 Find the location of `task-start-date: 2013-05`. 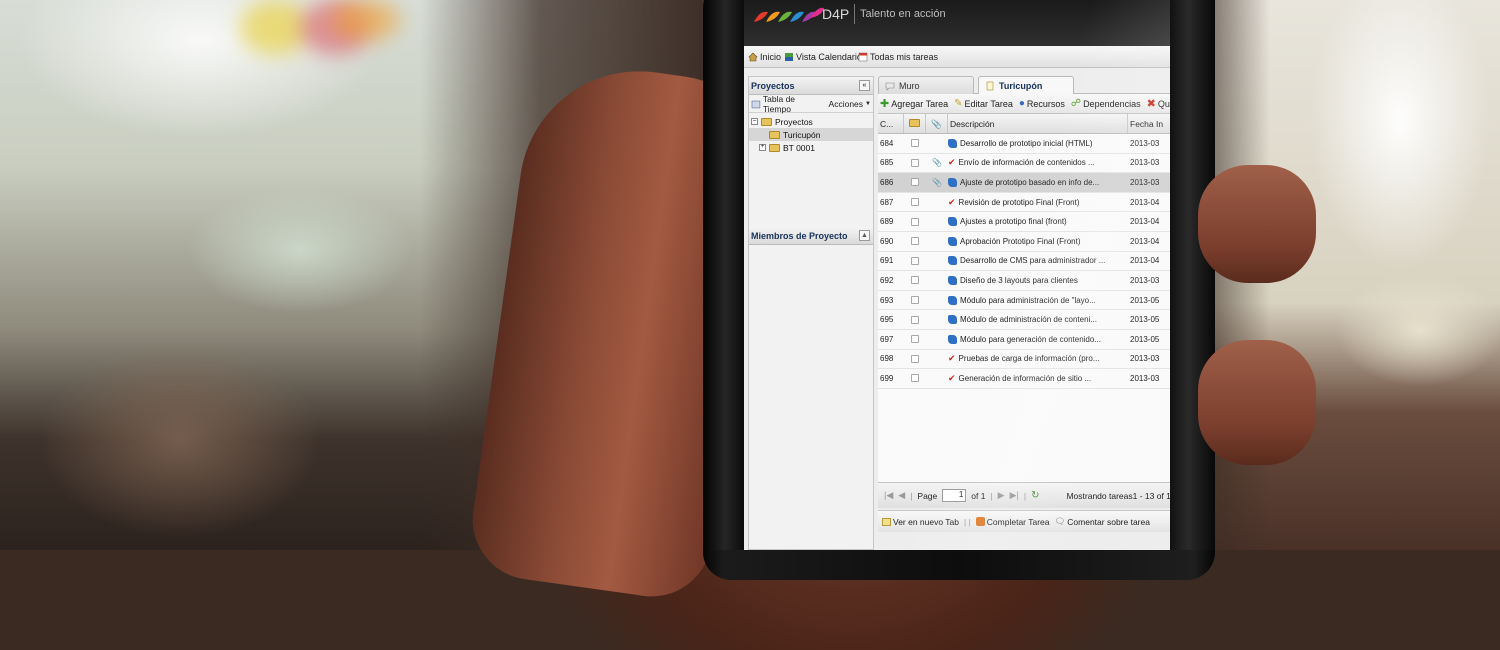

task-start-date: 2013-05 is located at coordinates (1145, 339).